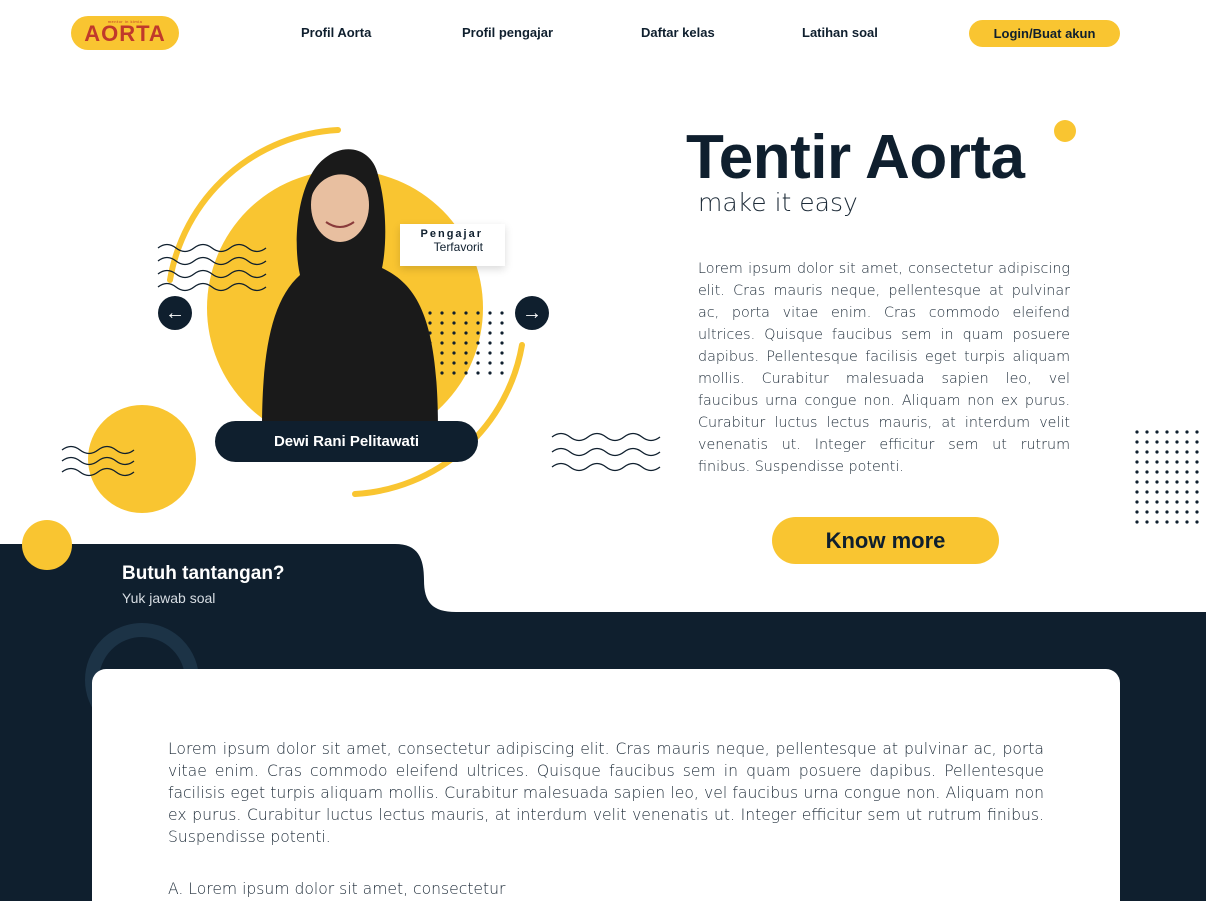  What do you see at coordinates (1167, 477) in the screenshot?
I see `decor-dot-grid-right` at bounding box center [1167, 477].